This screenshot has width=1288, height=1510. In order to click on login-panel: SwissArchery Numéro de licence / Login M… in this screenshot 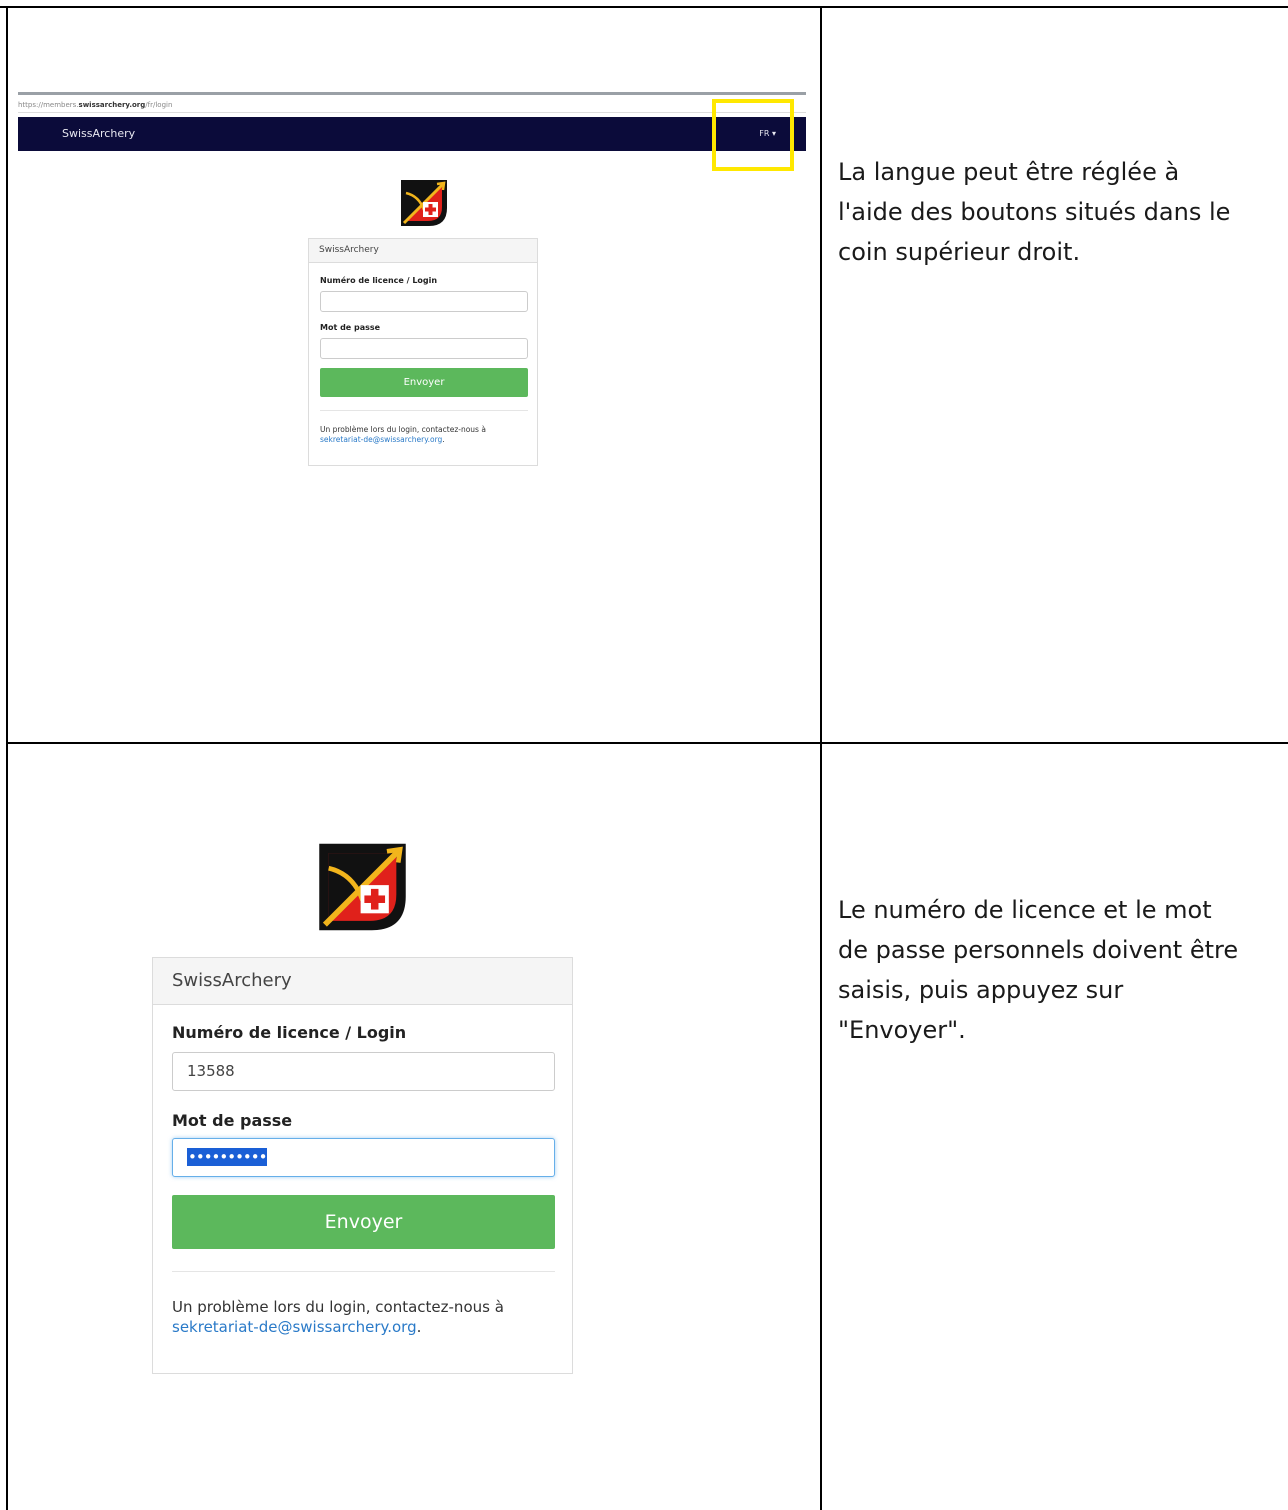, I will do `click(423, 352)`.